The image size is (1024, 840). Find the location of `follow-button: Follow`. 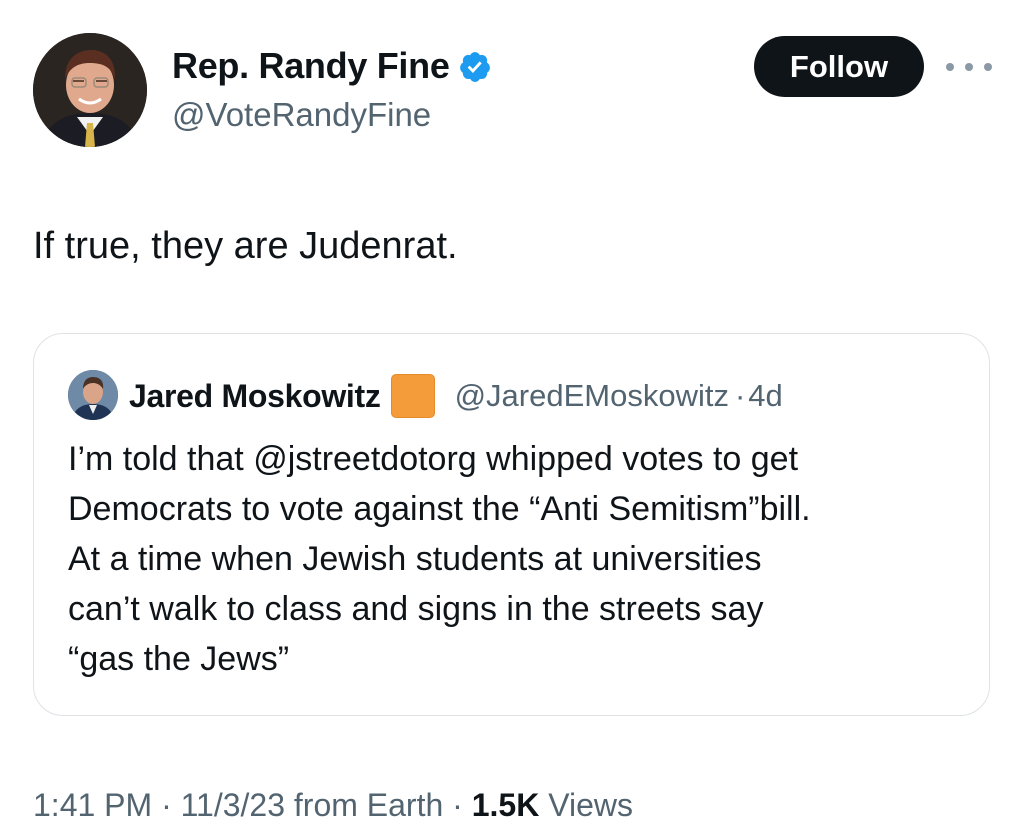

follow-button: Follow is located at coordinates (839, 66).